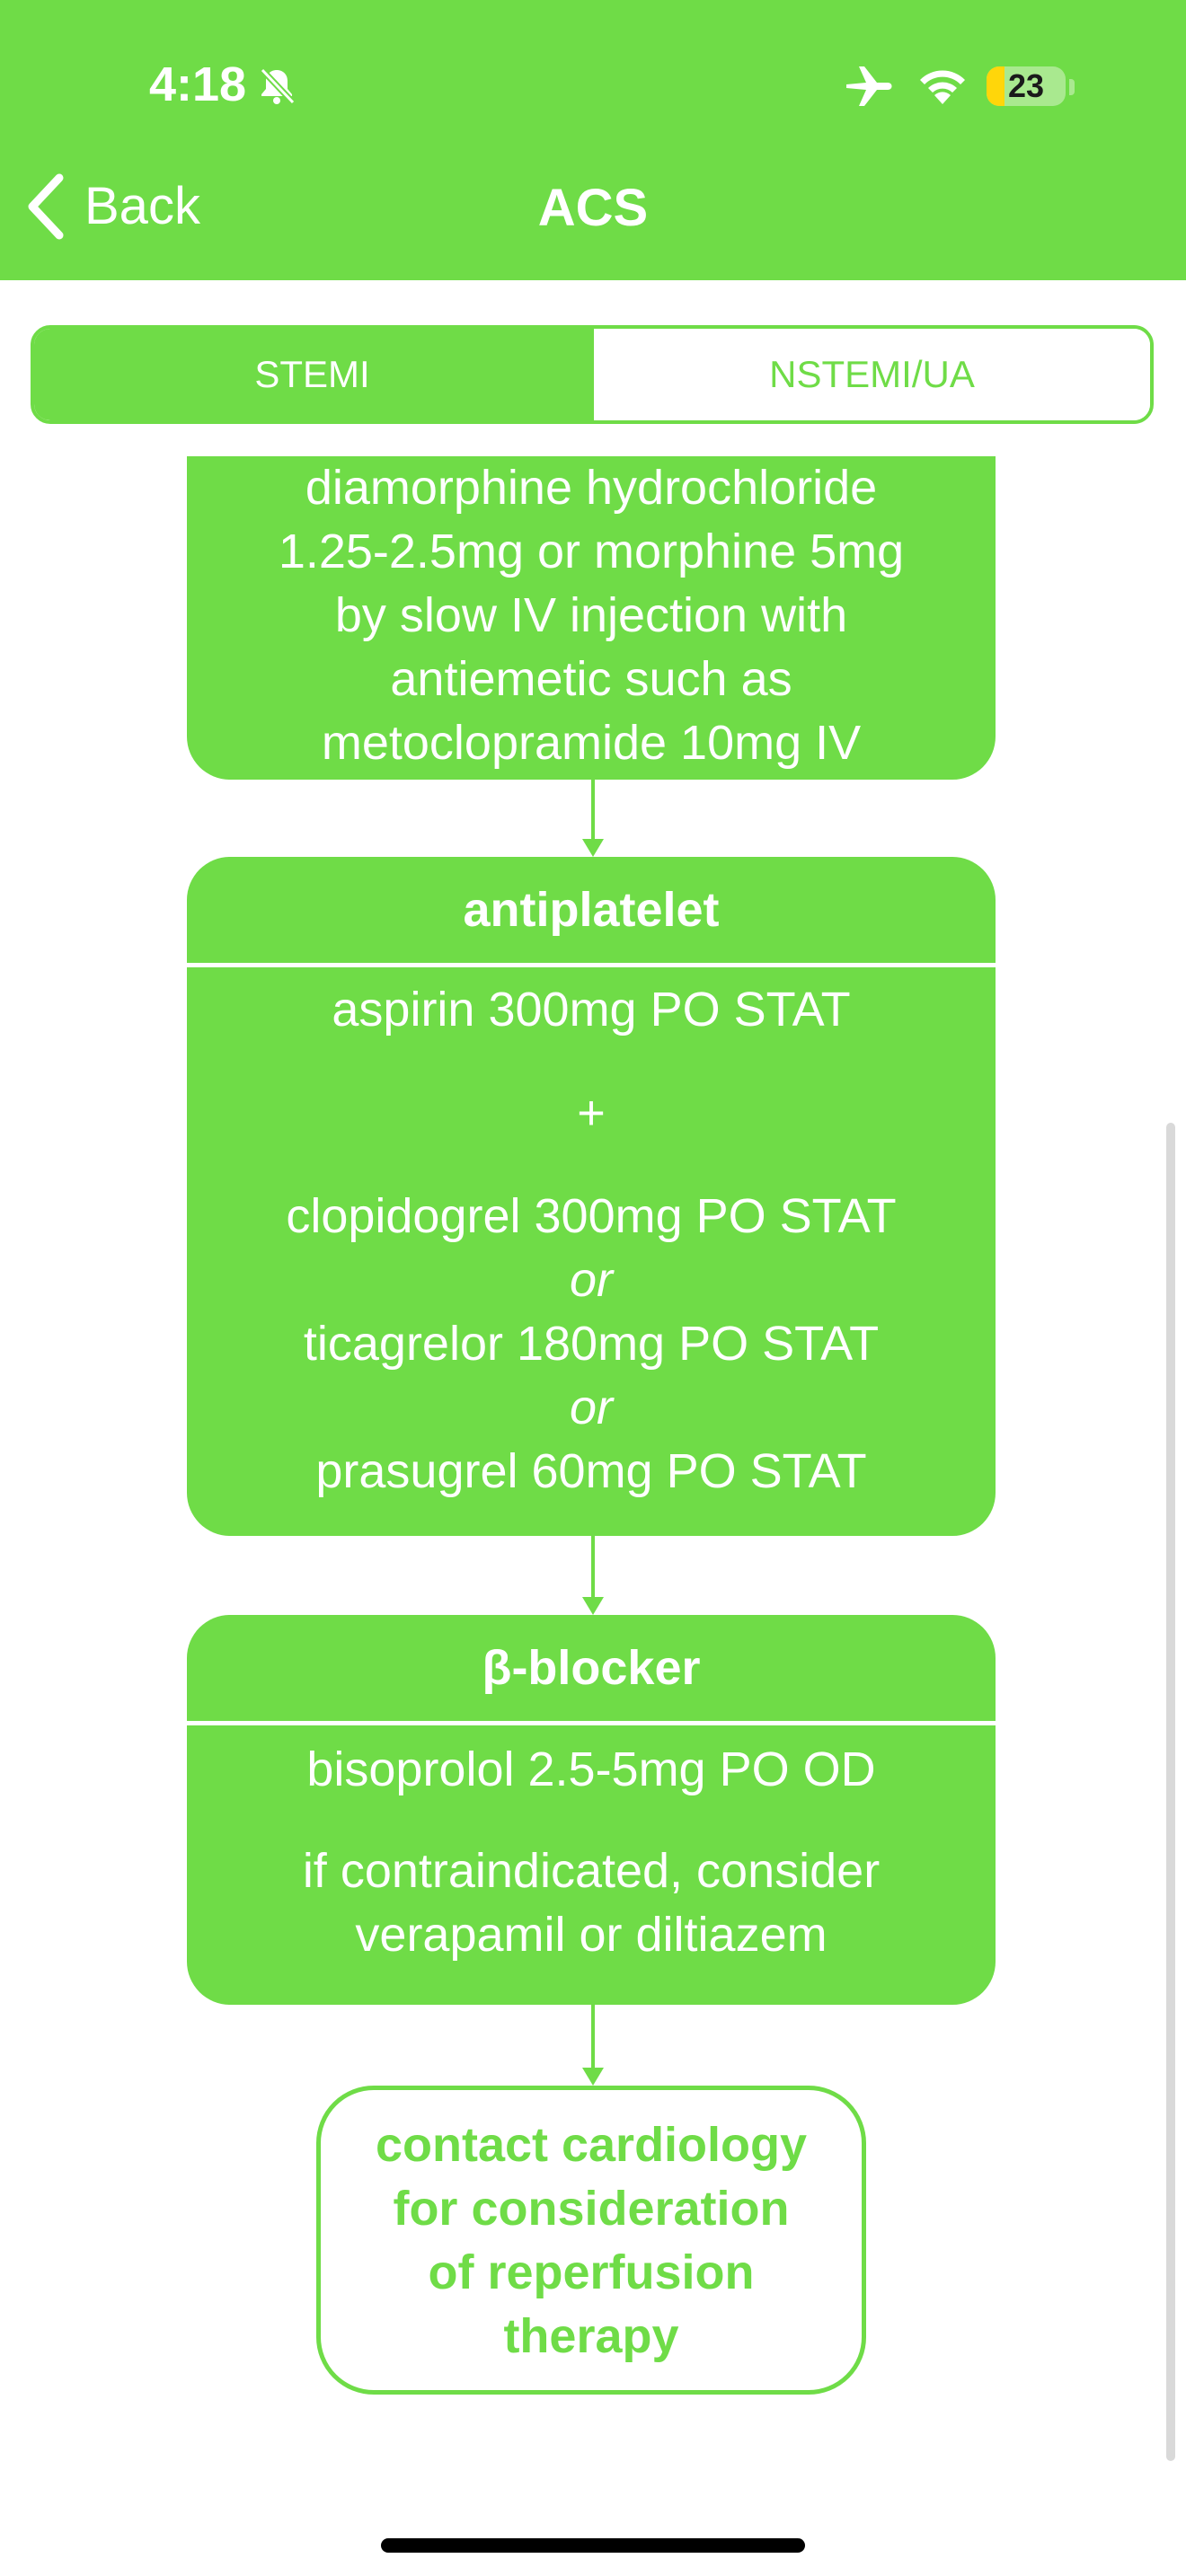 The width and height of the screenshot is (1186, 2576). Describe the element at coordinates (591, 1670) in the screenshot. I see `beta-blocker-title: β-blocker` at that location.